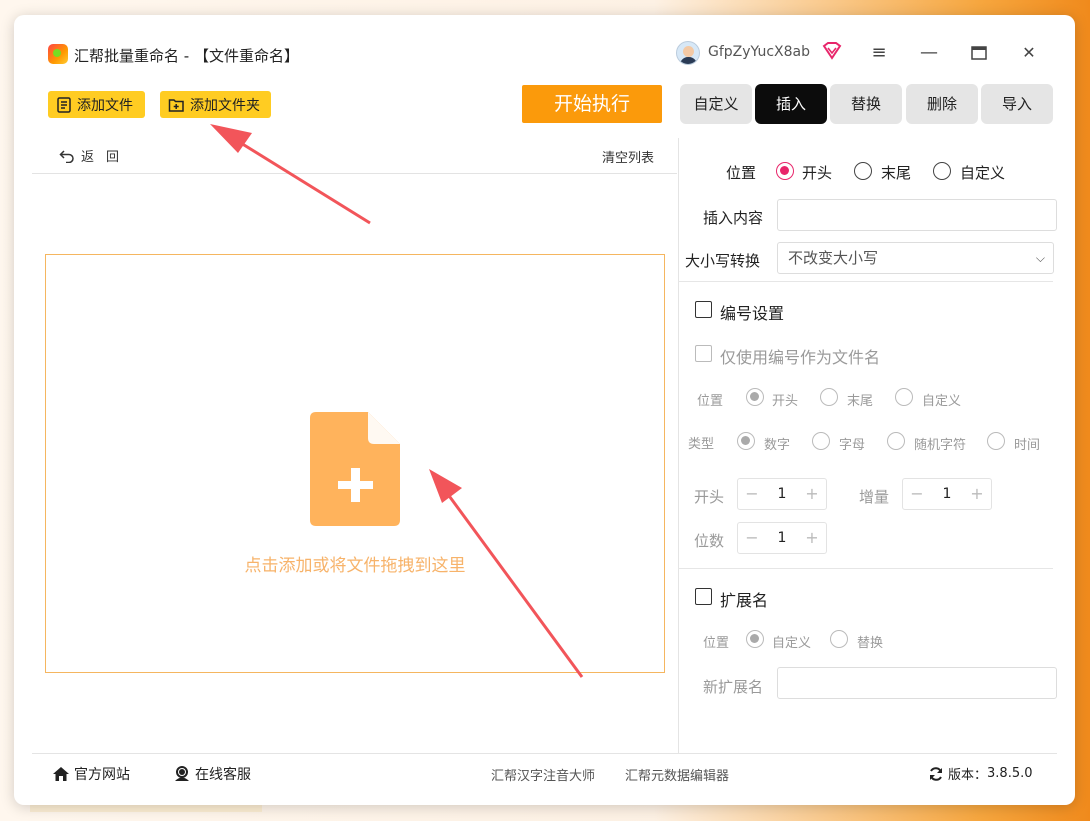 The width and height of the screenshot is (1090, 821). I want to click on start-number-stepper: − 1 +, so click(782, 494).